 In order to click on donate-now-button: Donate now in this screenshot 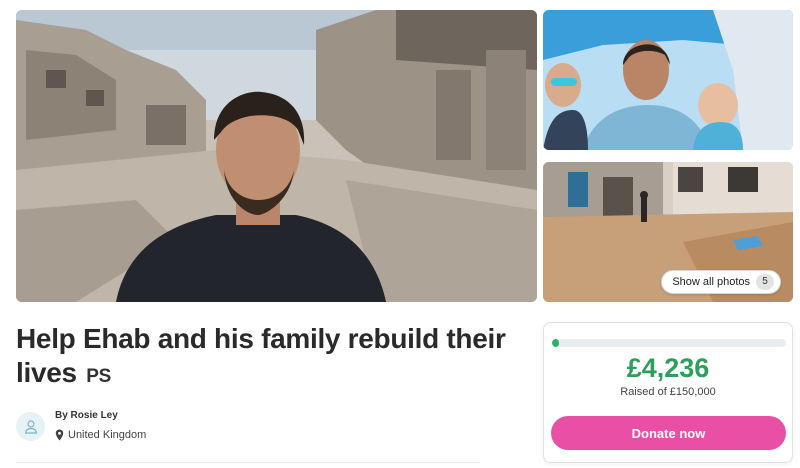, I will do `click(668, 433)`.